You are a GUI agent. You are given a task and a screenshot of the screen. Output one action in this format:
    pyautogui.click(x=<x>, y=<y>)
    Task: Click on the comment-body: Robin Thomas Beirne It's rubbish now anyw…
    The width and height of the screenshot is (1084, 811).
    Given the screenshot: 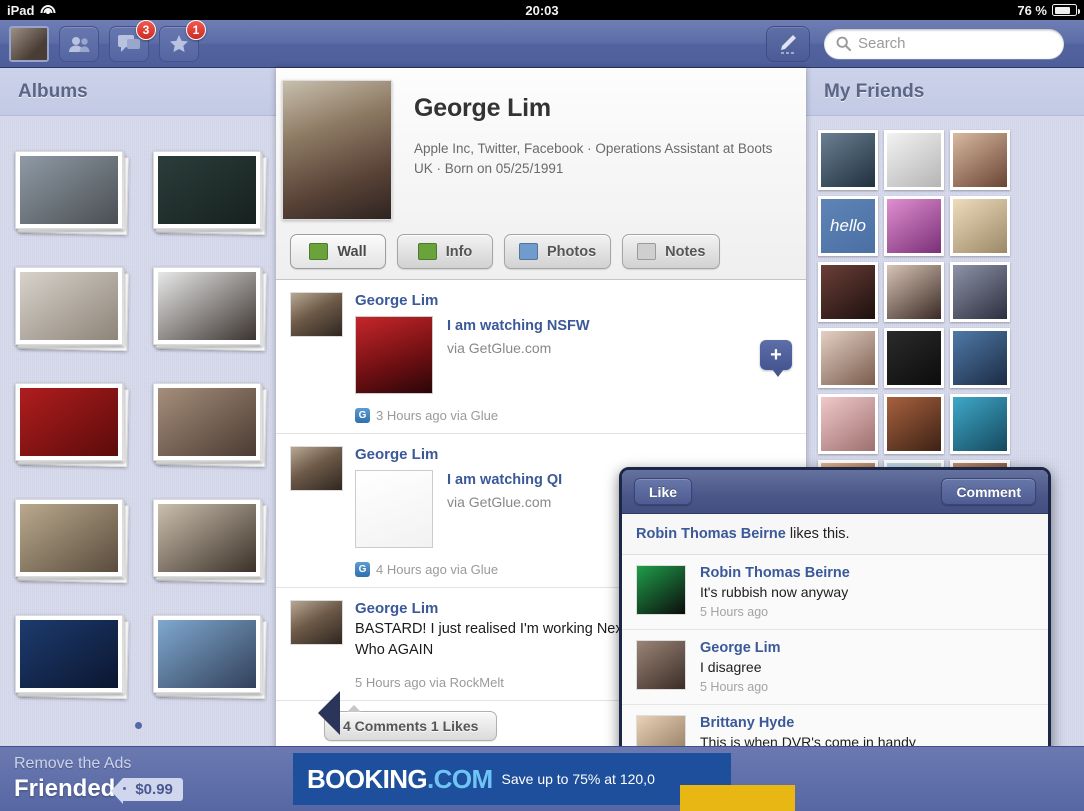 What is the action you would take?
    pyautogui.click(x=768, y=592)
    